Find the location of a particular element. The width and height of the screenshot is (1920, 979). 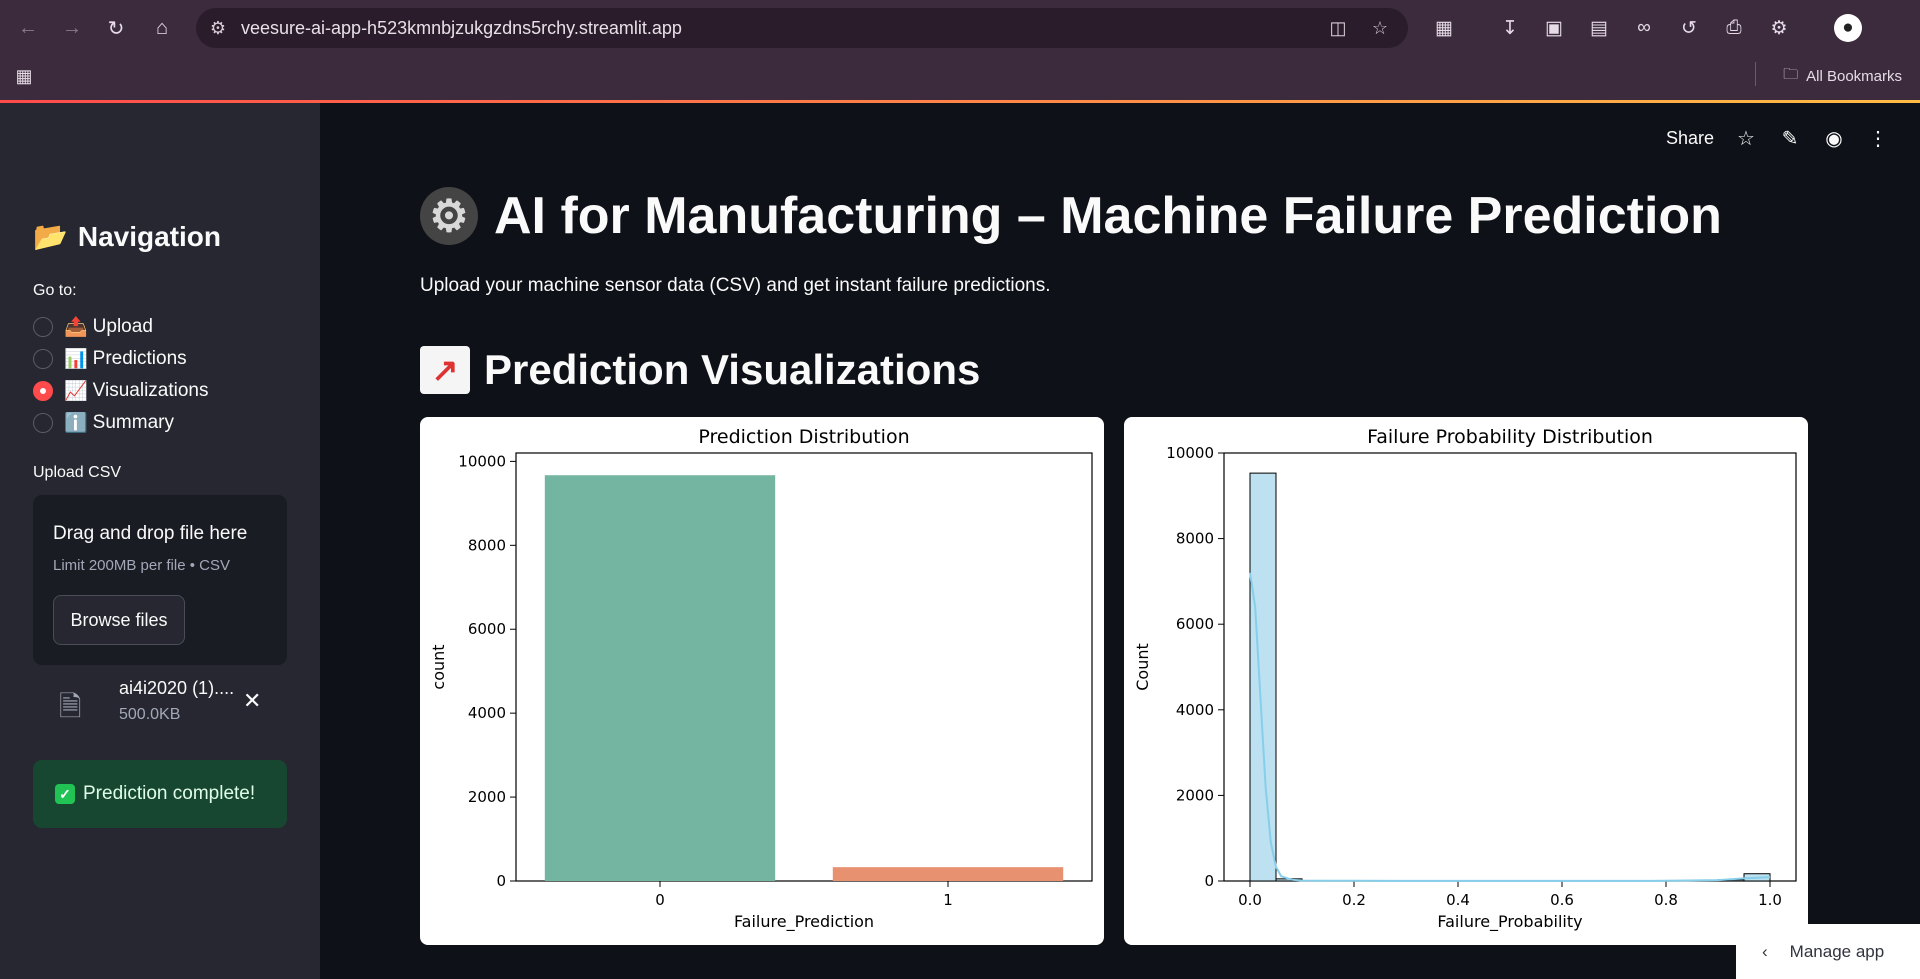

chart-title: Prediction Distribution is located at coordinates (803, 437).